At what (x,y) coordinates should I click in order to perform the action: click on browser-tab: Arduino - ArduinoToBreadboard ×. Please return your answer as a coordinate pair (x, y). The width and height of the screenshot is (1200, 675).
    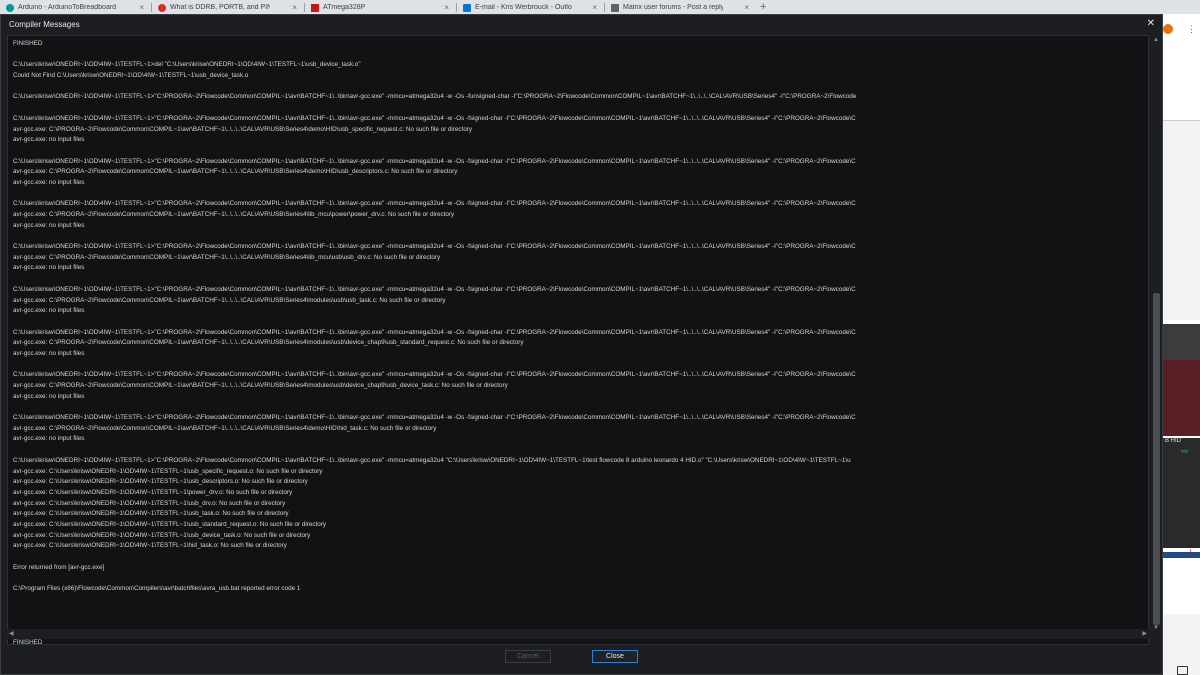
    Looking at the image, I should click on (75, 7).